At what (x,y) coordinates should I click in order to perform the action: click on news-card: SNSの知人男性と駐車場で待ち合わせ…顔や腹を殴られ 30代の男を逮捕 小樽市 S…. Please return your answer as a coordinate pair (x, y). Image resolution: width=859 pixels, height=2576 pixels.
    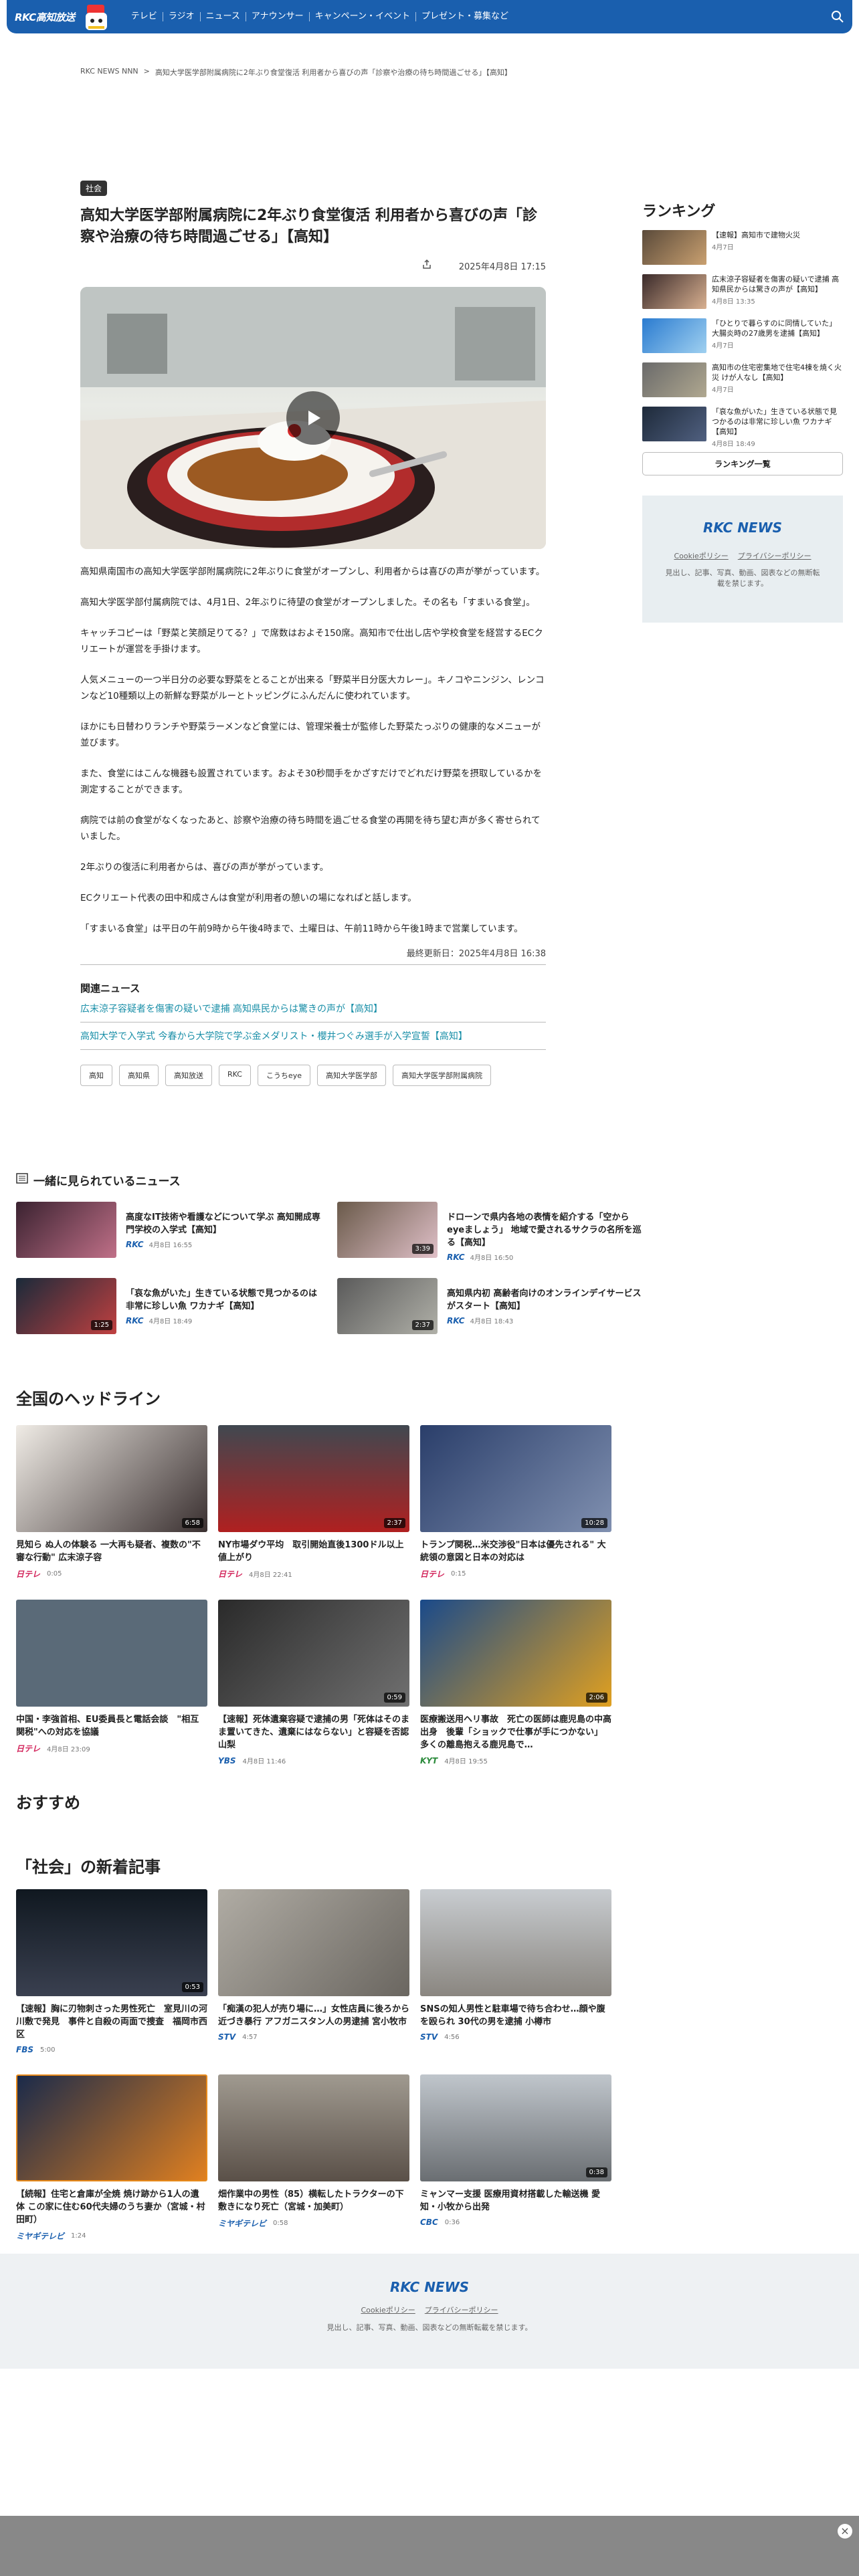
    Looking at the image, I should click on (515, 1971).